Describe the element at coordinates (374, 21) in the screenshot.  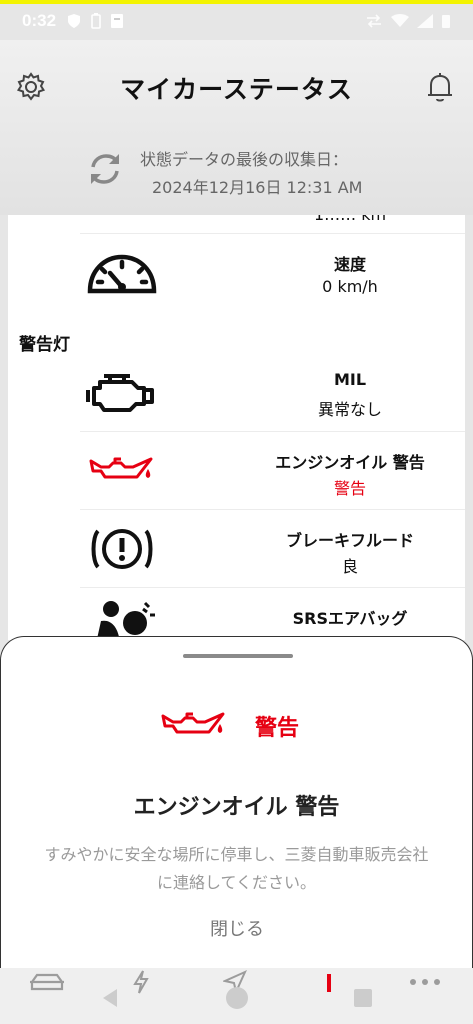
I see `arrows-icon` at that location.